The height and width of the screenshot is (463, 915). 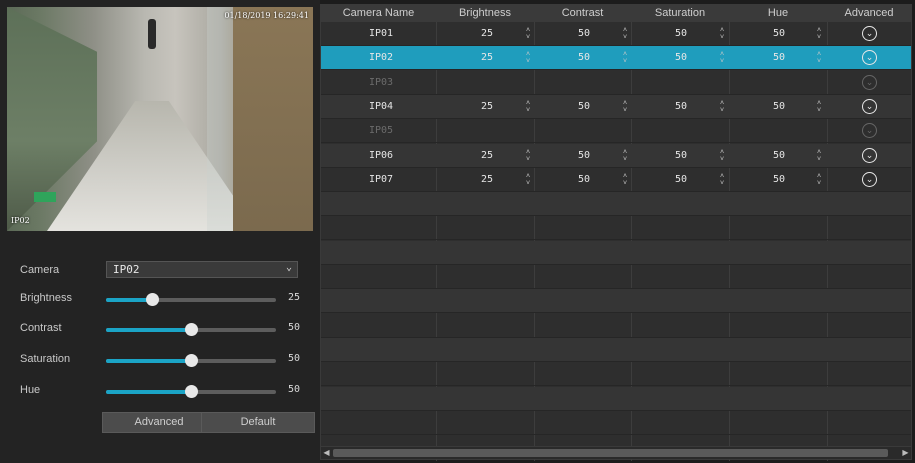 What do you see at coordinates (159, 422) in the screenshot?
I see `advanced-button: Advanced` at bounding box center [159, 422].